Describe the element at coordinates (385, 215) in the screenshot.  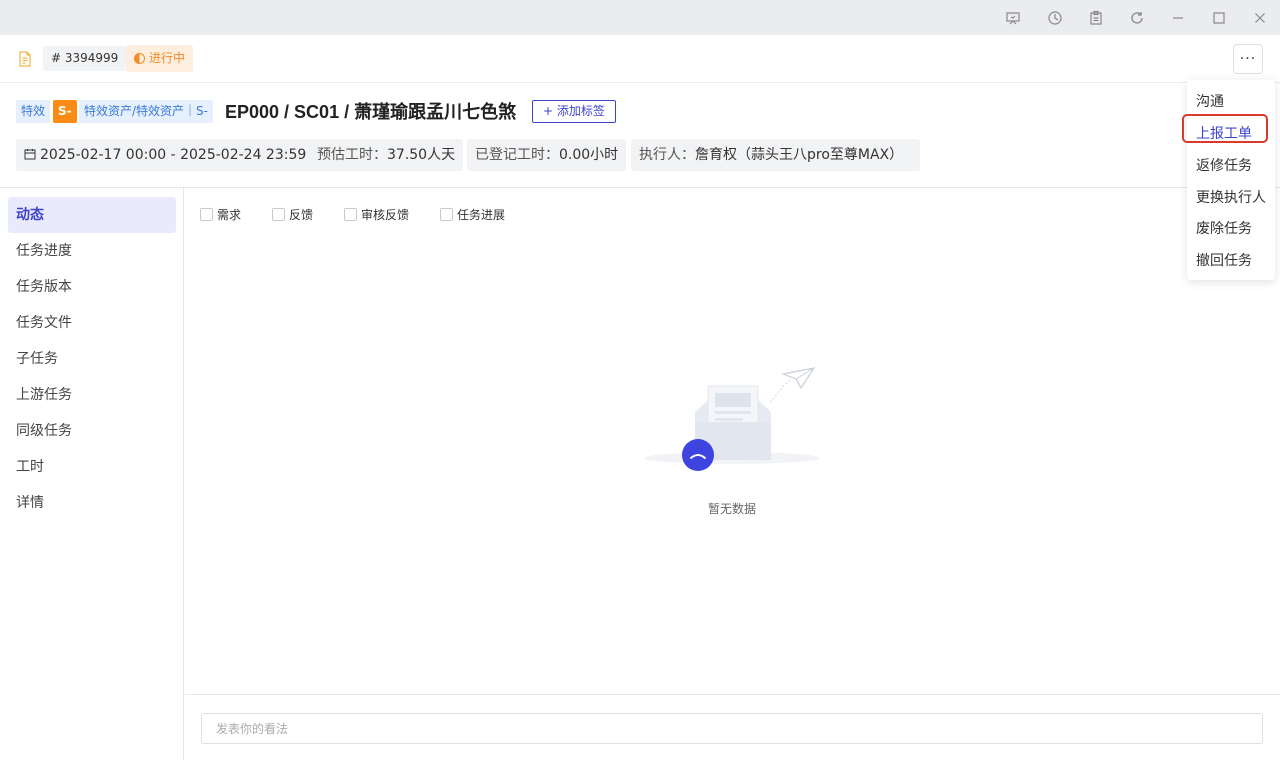
I see `filter-label: 审核反馈` at that location.